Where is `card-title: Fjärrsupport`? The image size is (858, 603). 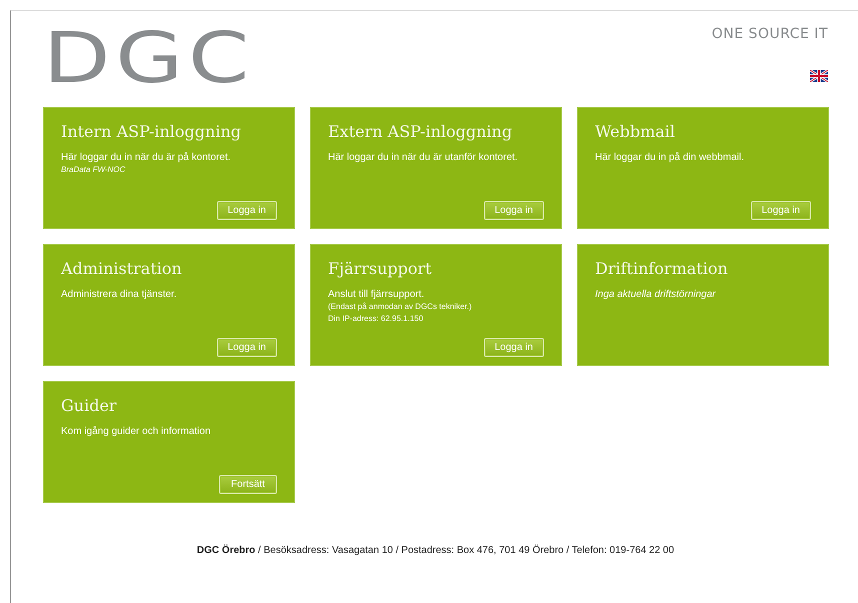
card-title: Fjärrsupport is located at coordinates (380, 268).